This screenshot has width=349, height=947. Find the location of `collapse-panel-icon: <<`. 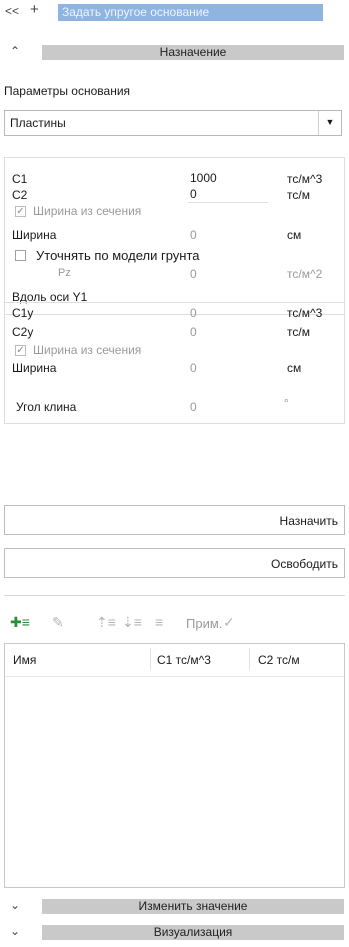

collapse-panel-icon: << is located at coordinates (12, 11).